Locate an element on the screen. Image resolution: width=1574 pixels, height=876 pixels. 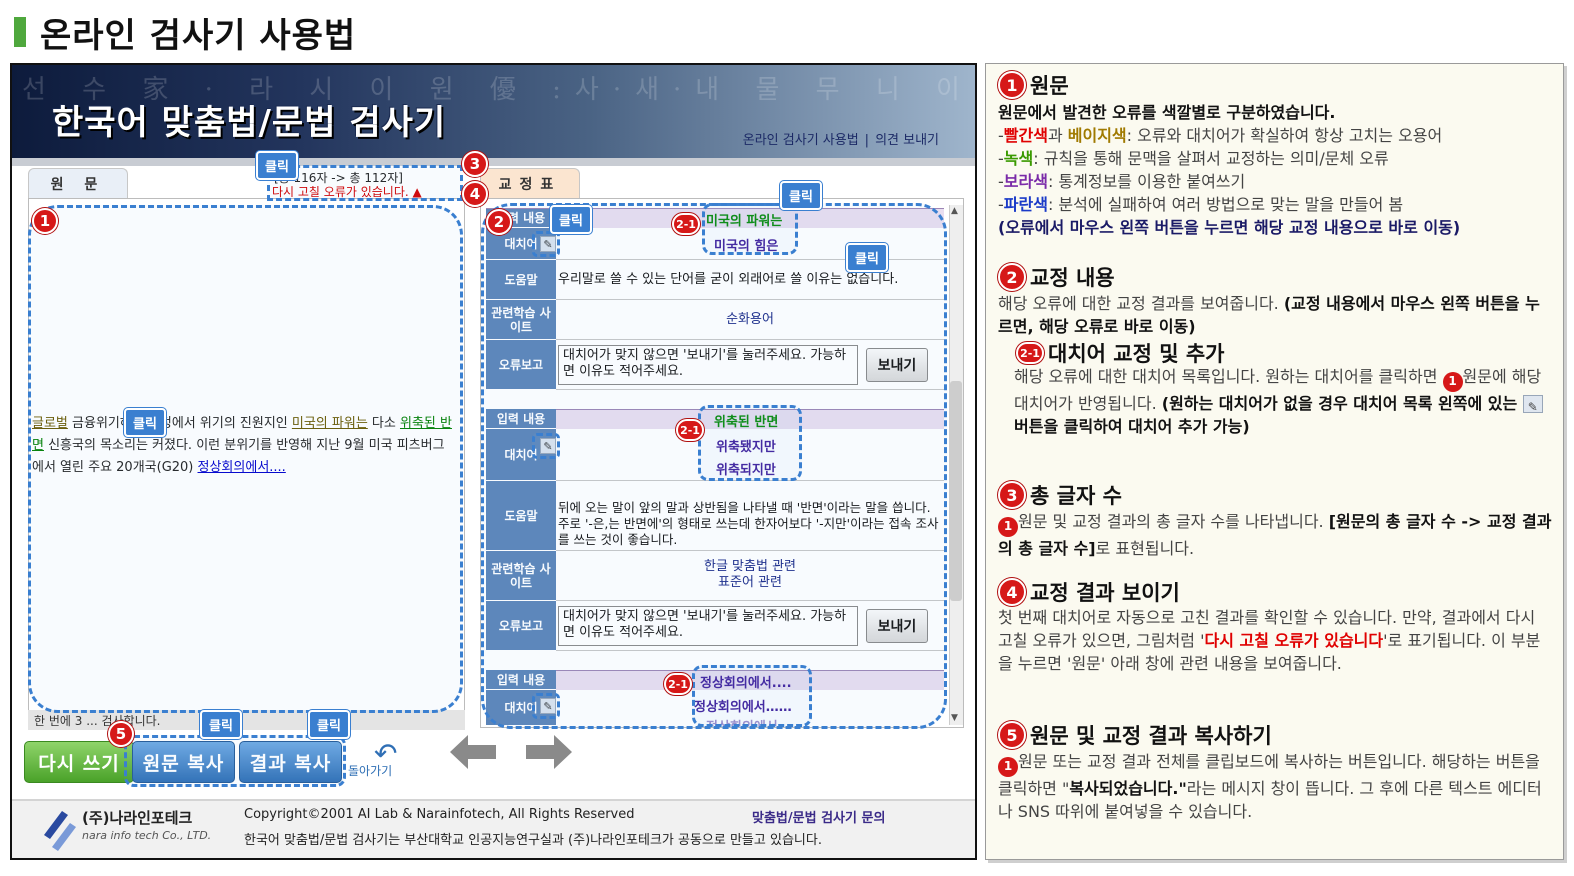
guide-section-1-title: 1 원문 is located at coordinates (1033, 85).